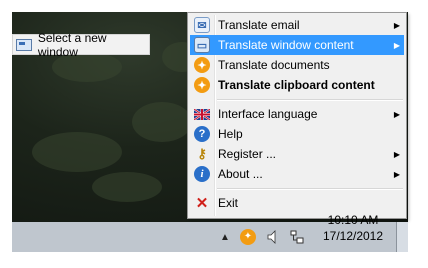 The image size is (428, 268). I want to click on show-hidden-icons-button: ▲, so click(225, 237).